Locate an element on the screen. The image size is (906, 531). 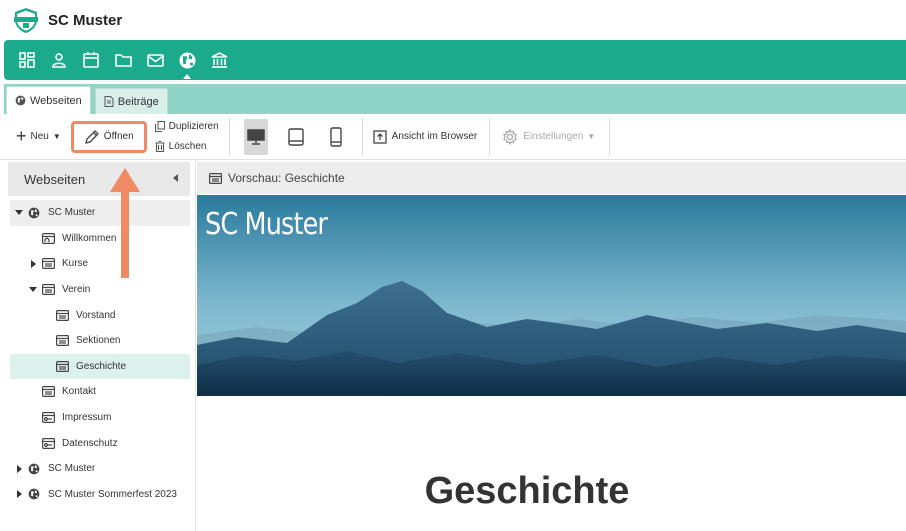
tree-item-label: Kontakt is located at coordinates (79, 392).